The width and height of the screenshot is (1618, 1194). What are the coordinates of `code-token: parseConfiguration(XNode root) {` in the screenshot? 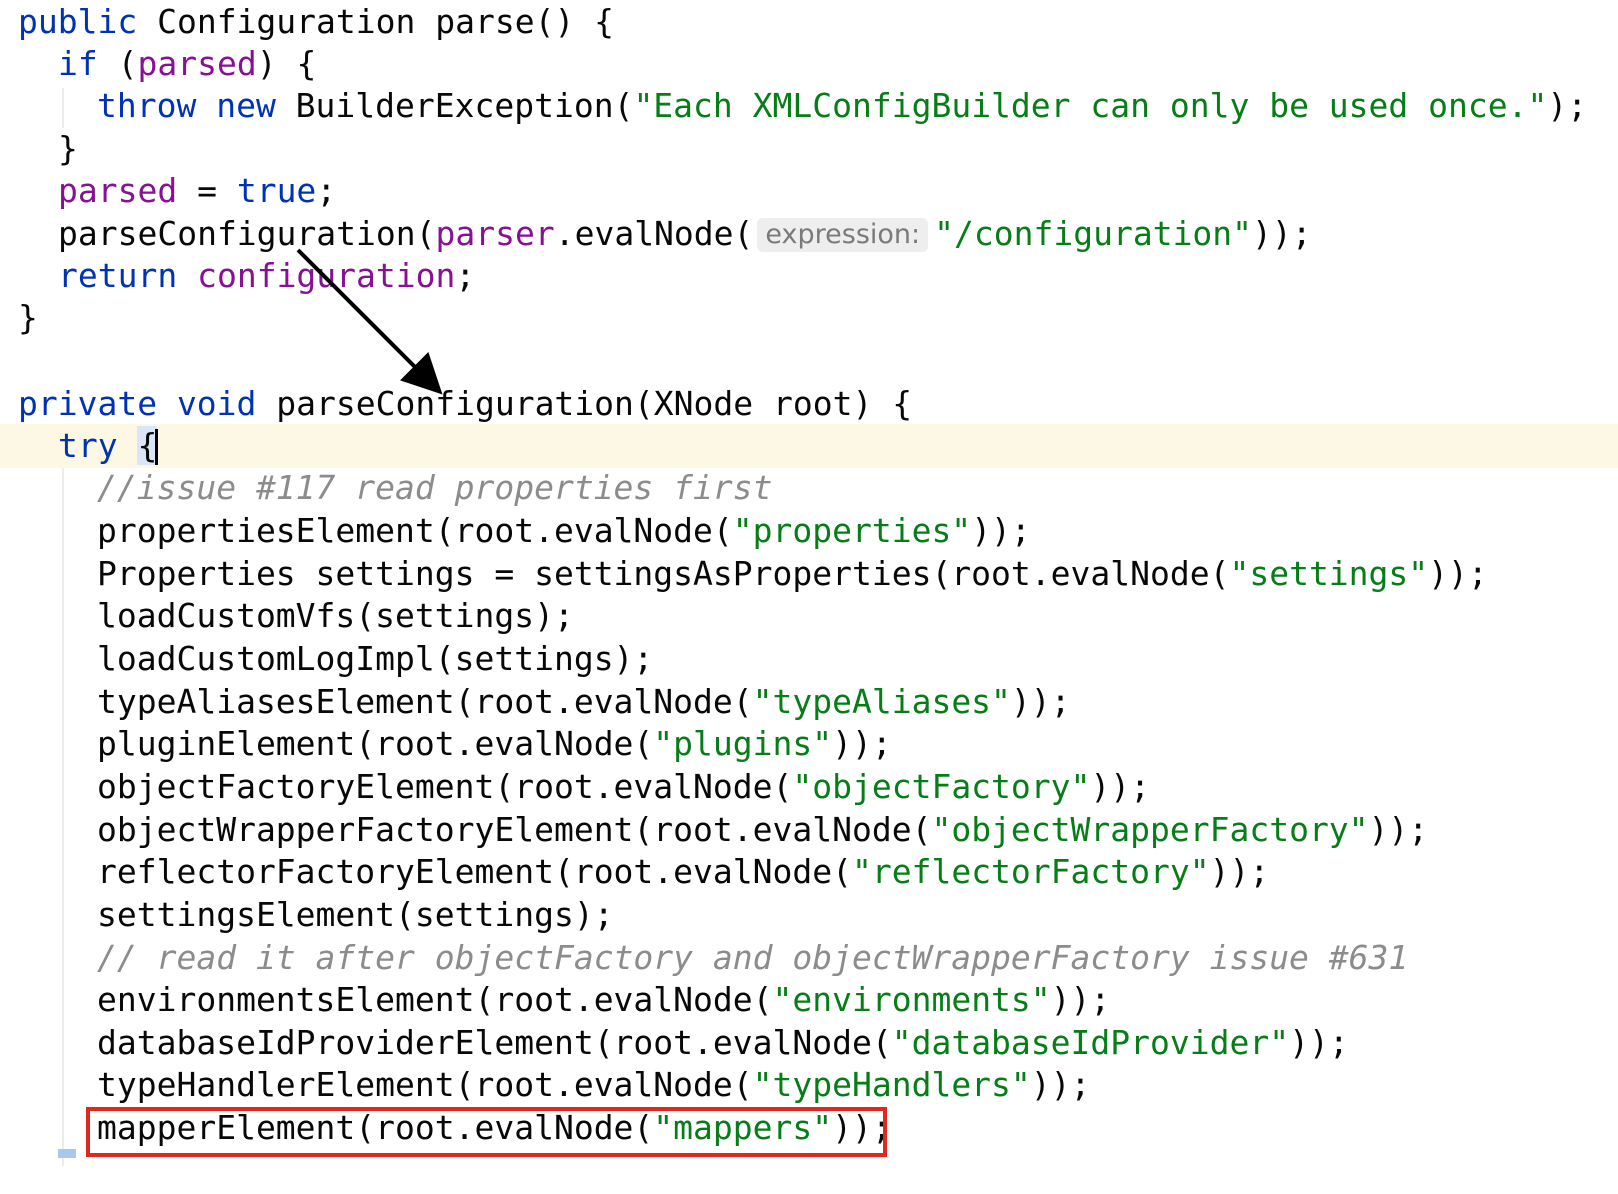 It's located at (584, 403).